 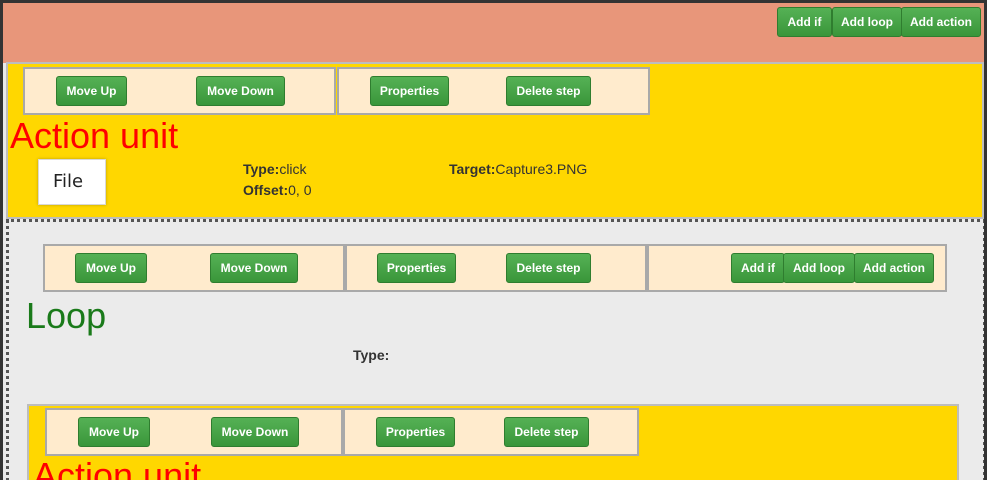 I want to click on nested-move-up-button: Move Up, so click(x=114, y=432).